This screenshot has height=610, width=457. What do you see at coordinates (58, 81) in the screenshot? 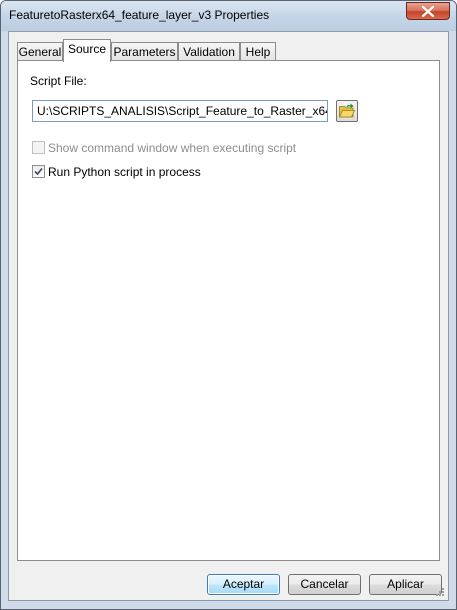
I see `script-file-label: Script File:` at bounding box center [58, 81].